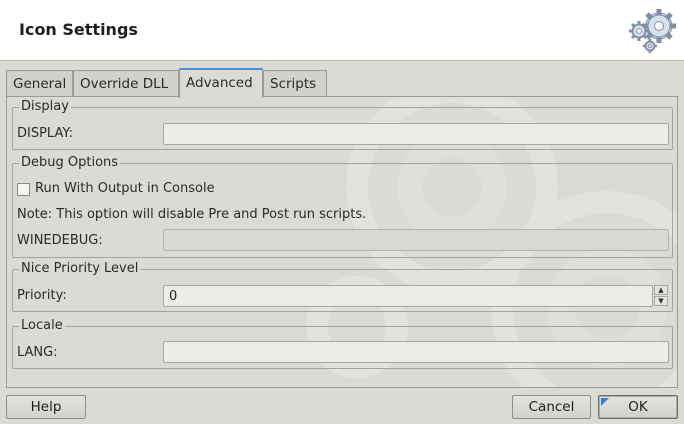 This screenshot has width=684, height=424. What do you see at coordinates (416, 352) in the screenshot?
I see `lang-field` at bounding box center [416, 352].